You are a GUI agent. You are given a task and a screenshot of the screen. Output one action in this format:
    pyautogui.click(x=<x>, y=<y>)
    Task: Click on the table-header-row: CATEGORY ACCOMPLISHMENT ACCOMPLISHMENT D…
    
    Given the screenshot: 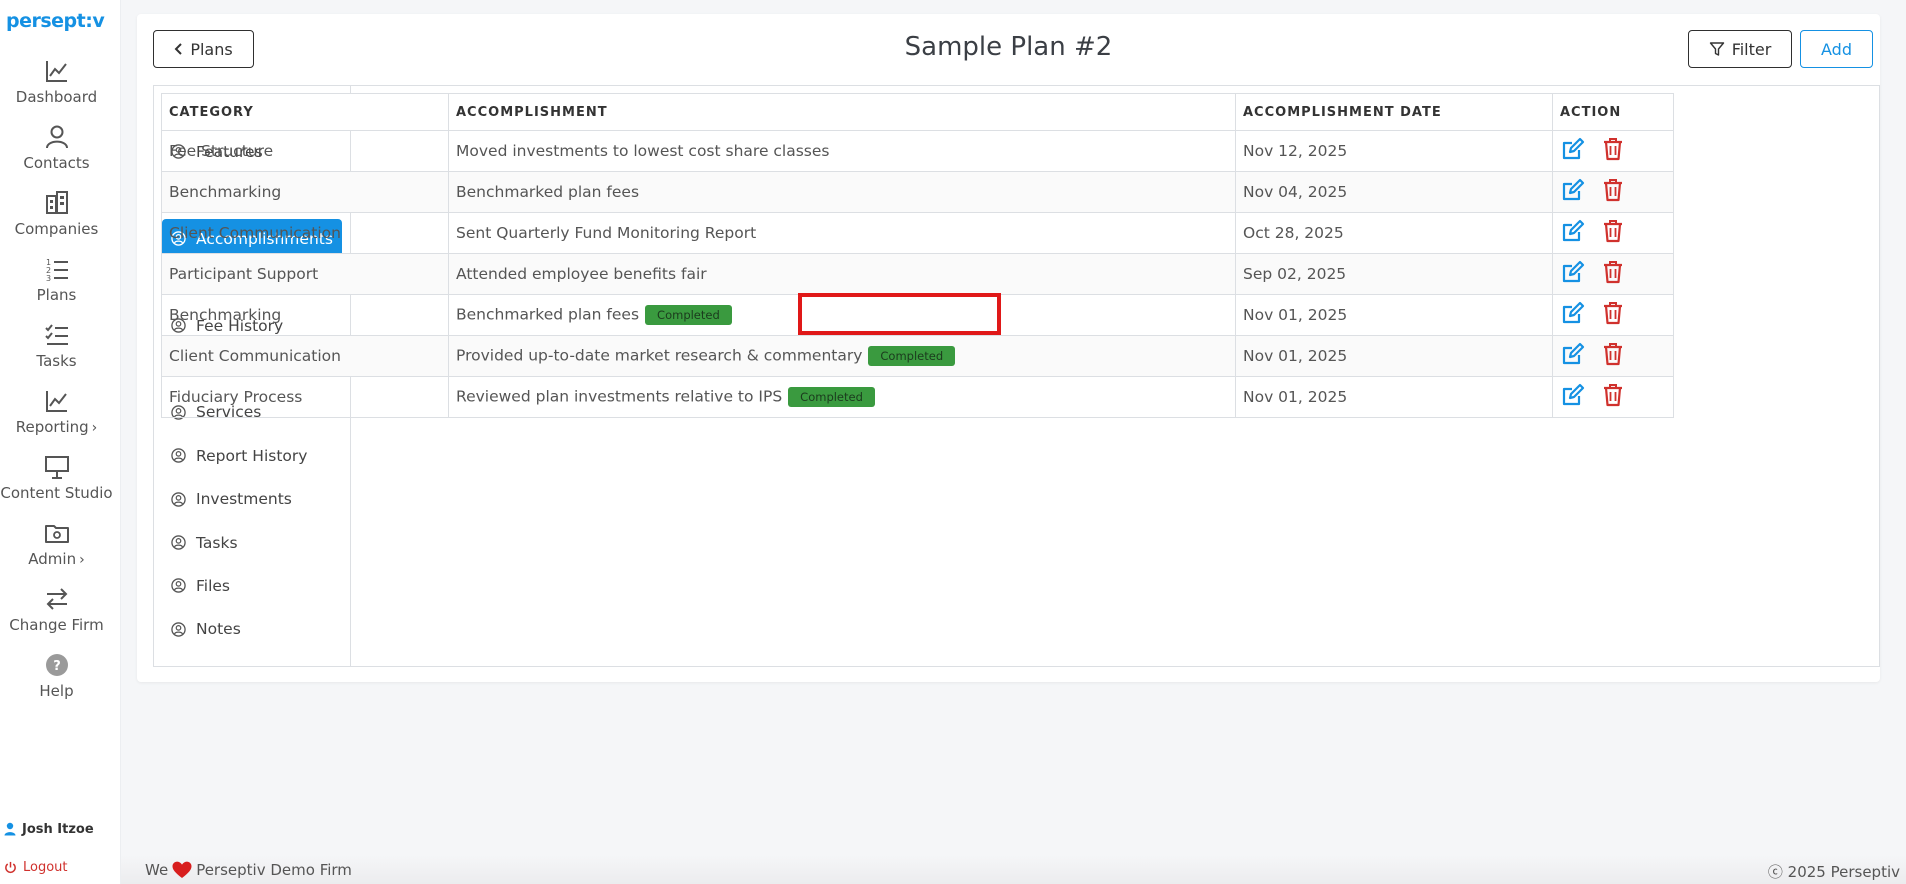 What is the action you would take?
    pyautogui.click(x=917, y=112)
    